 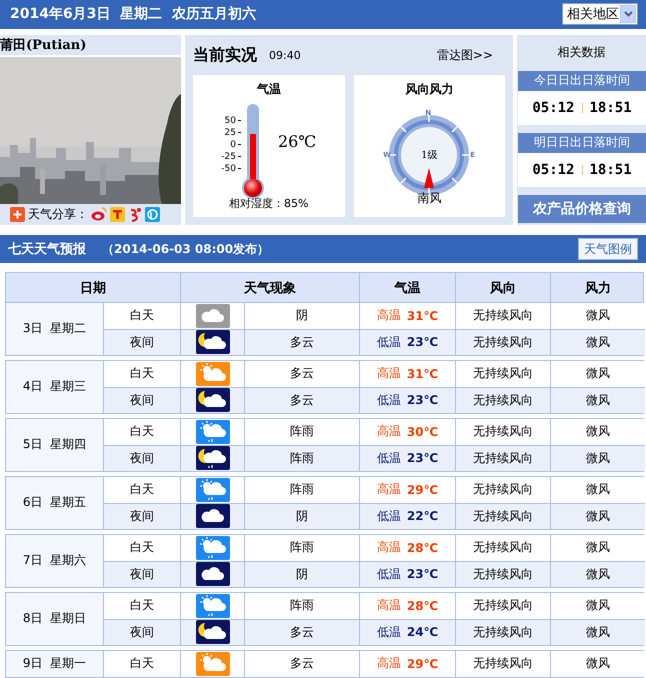 What do you see at coordinates (429, 89) in the screenshot?
I see `card-title: 风向风力` at bounding box center [429, 89].